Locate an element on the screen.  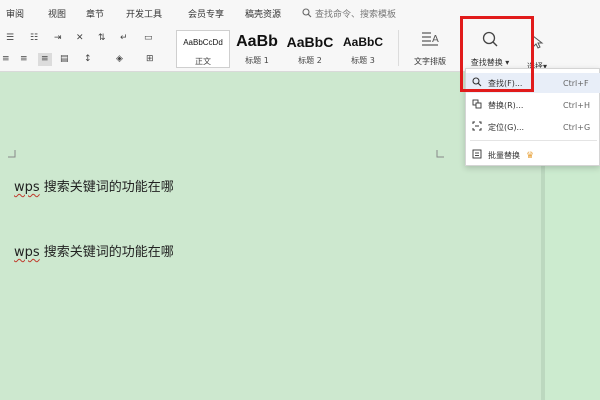
style-heading-3: AaBbC 标题 3 is located at coordinates (363, 49).